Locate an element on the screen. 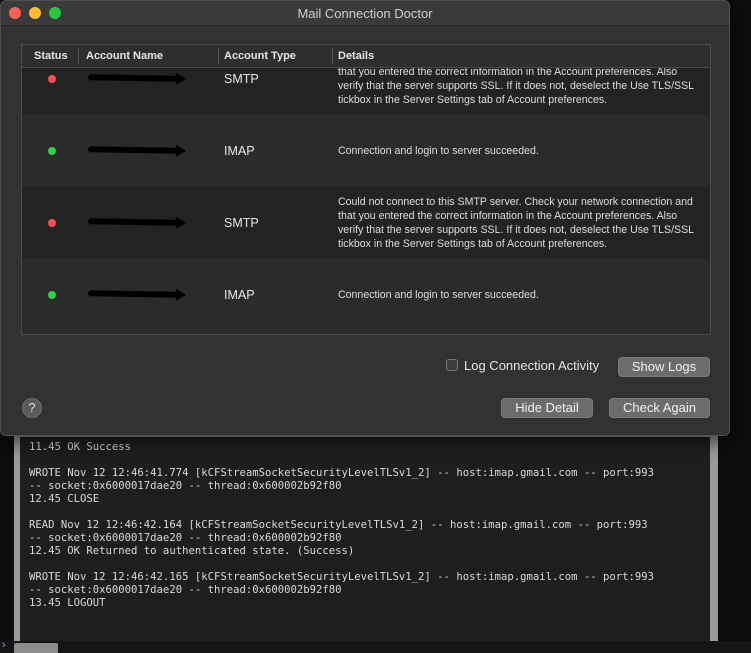  hide-detail-button: Hide Detail is located at coordinates (547, 408).